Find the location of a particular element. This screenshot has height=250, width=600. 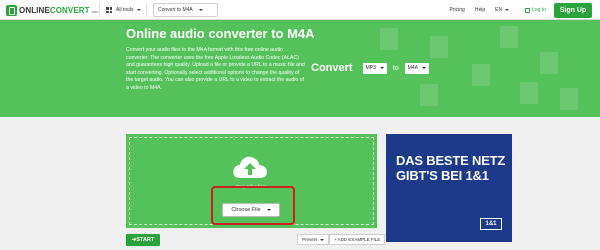

site-logo: ONLINECONVERT .com is located at coordinates (52, 10).